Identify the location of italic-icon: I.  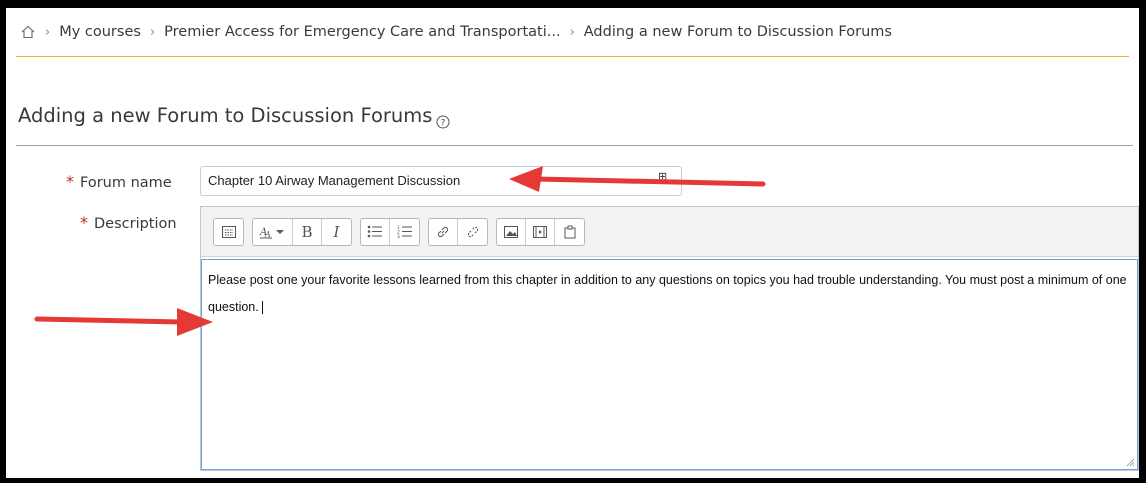
(336, 232).